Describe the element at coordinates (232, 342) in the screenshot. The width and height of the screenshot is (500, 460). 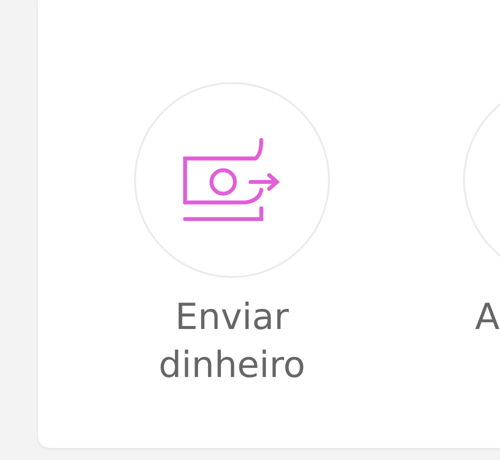
I see `action-label: Enviar dinheiro` at that location.